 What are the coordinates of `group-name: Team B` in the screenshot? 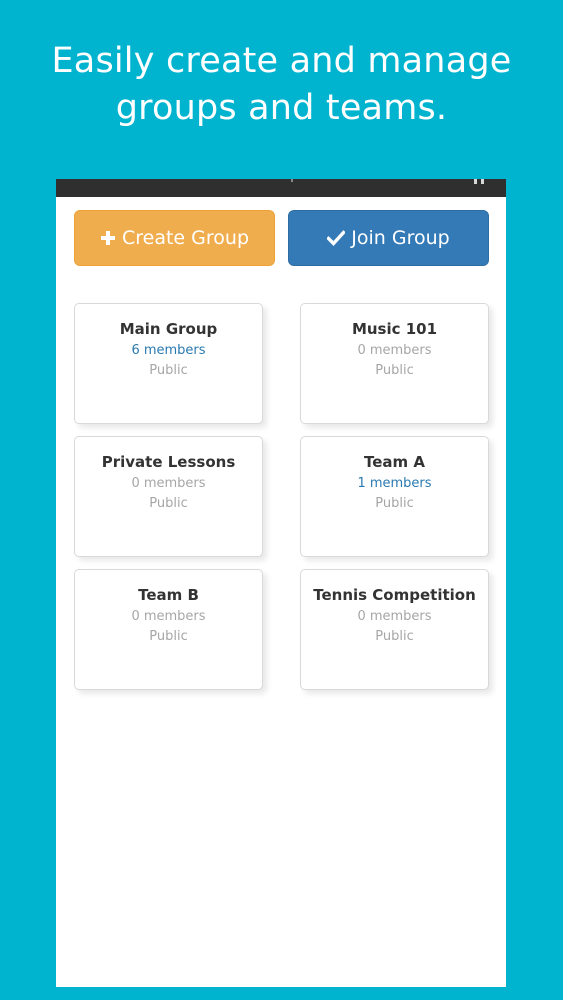 It's located at (168, 595).